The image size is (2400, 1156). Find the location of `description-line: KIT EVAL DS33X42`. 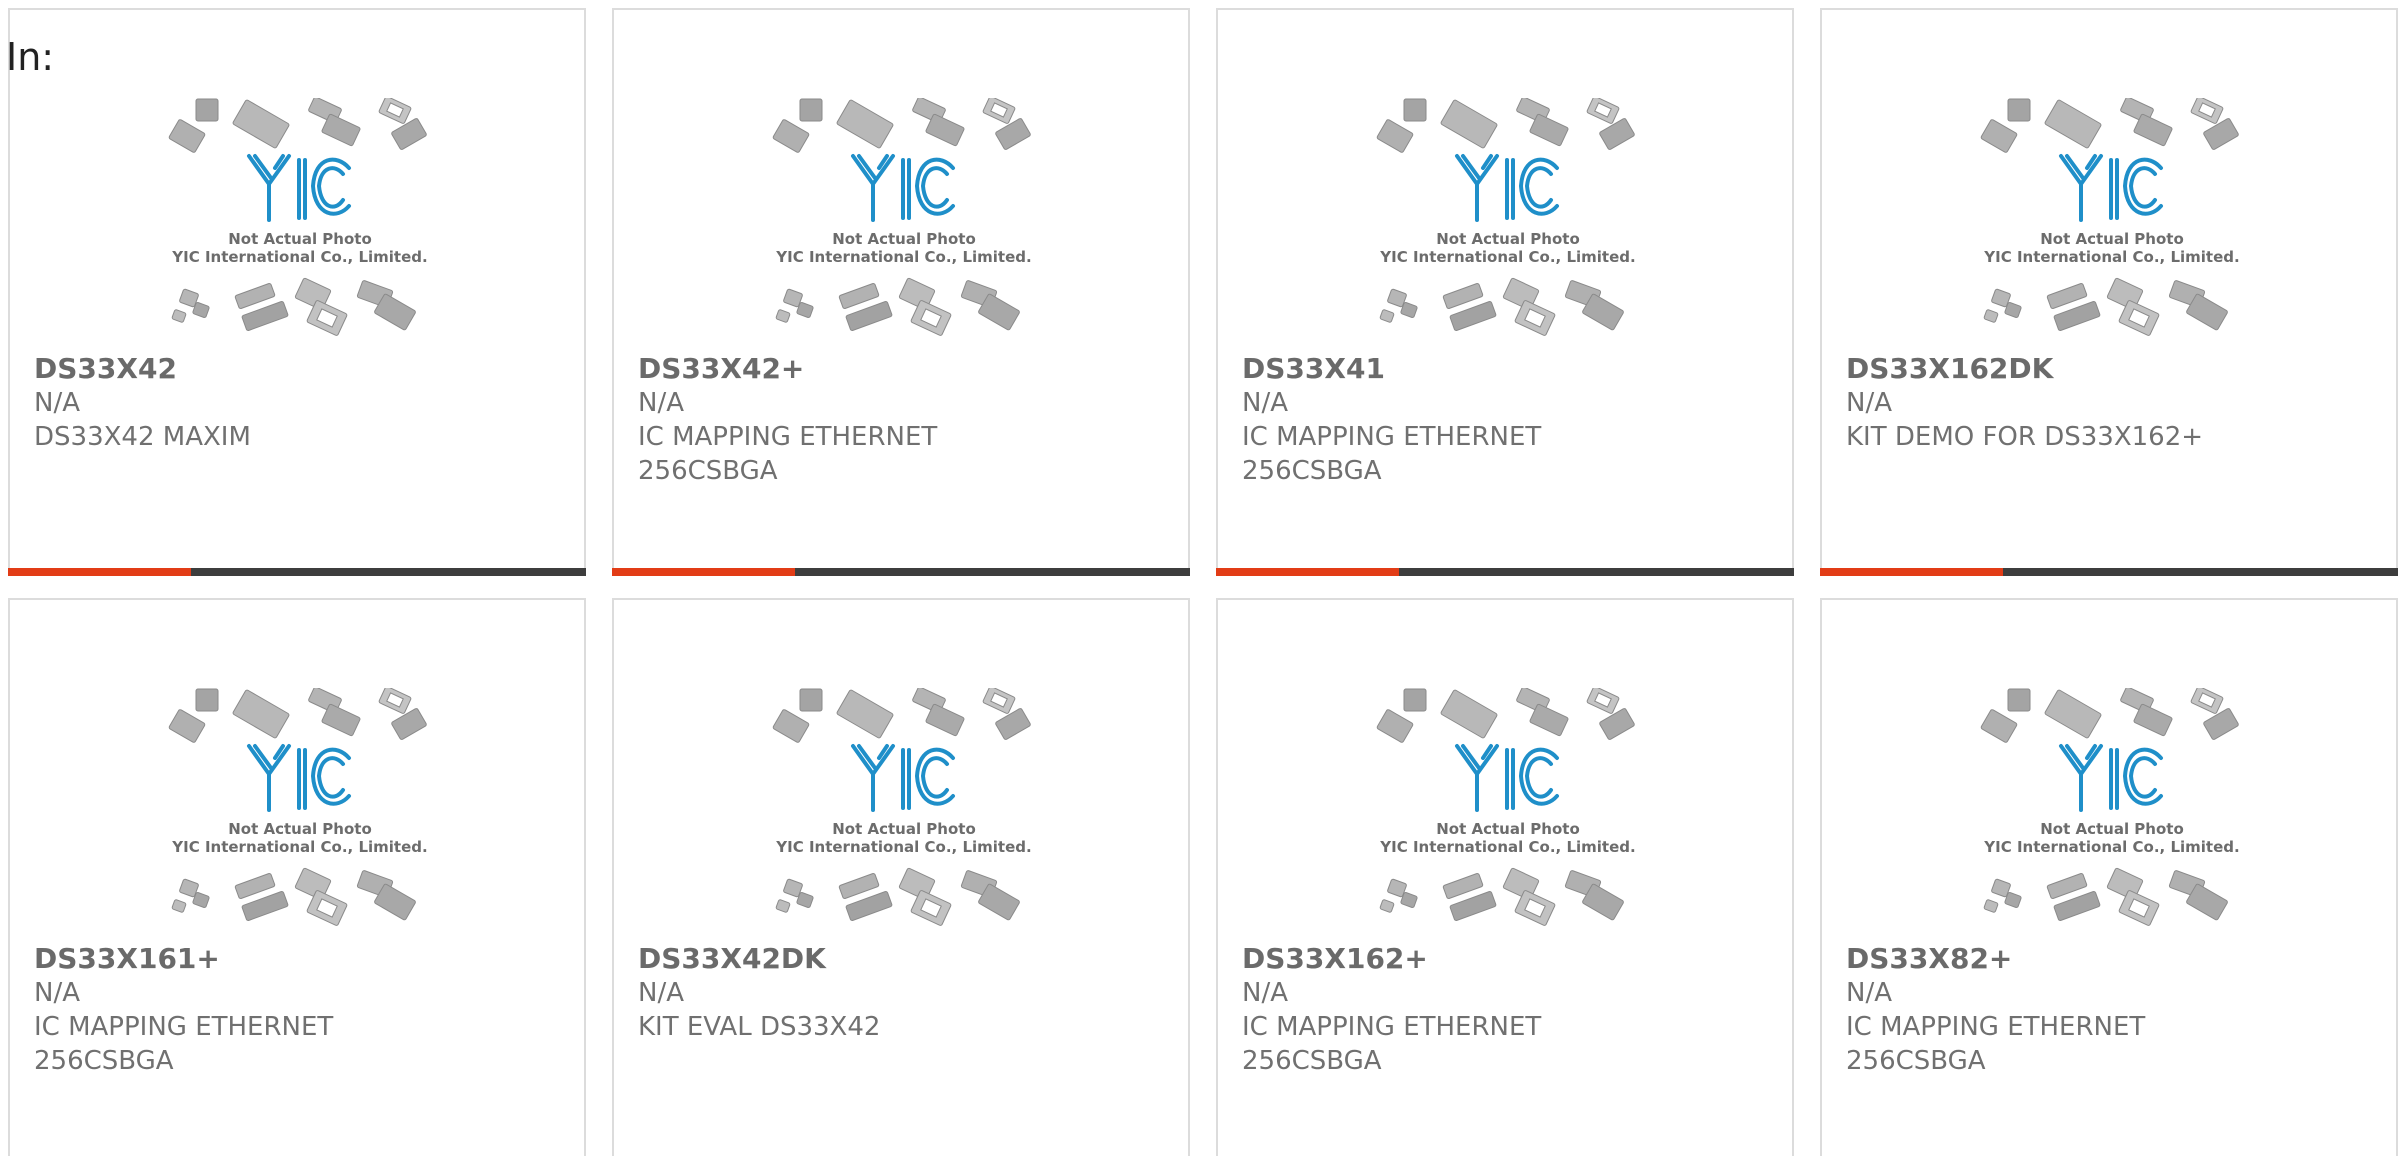

description-line: KIT EVAL DS33X42 is located at coordinates (759, 1027).